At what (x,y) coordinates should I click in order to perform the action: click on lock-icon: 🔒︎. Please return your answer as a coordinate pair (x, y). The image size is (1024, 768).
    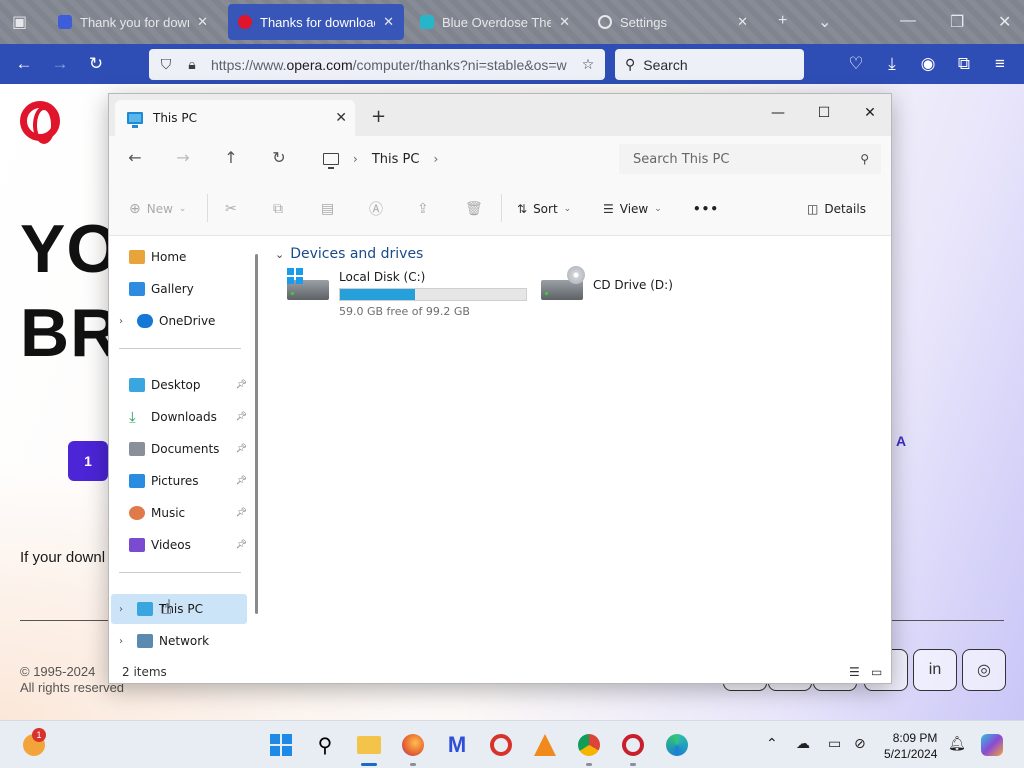
    Looking at the image, I should click on (192, 64).